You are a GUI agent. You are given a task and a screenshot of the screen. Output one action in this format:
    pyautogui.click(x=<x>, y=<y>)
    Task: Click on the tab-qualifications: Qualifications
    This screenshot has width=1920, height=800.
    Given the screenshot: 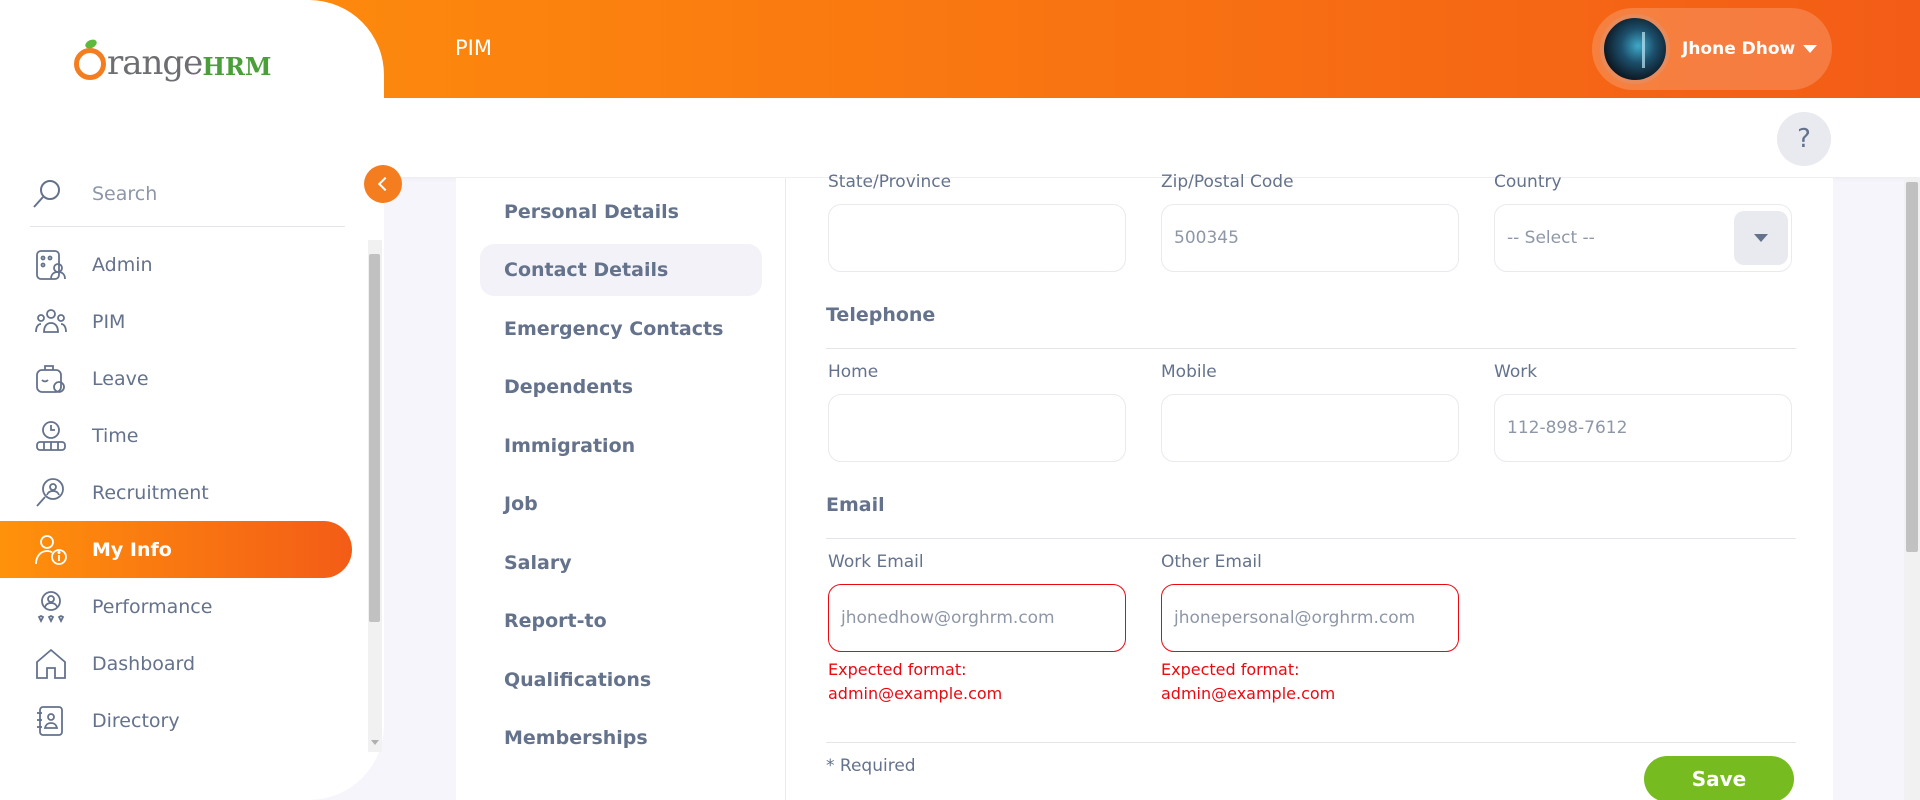 What is the action you would take?
    pyautogui.click(x=621, y=680)
    